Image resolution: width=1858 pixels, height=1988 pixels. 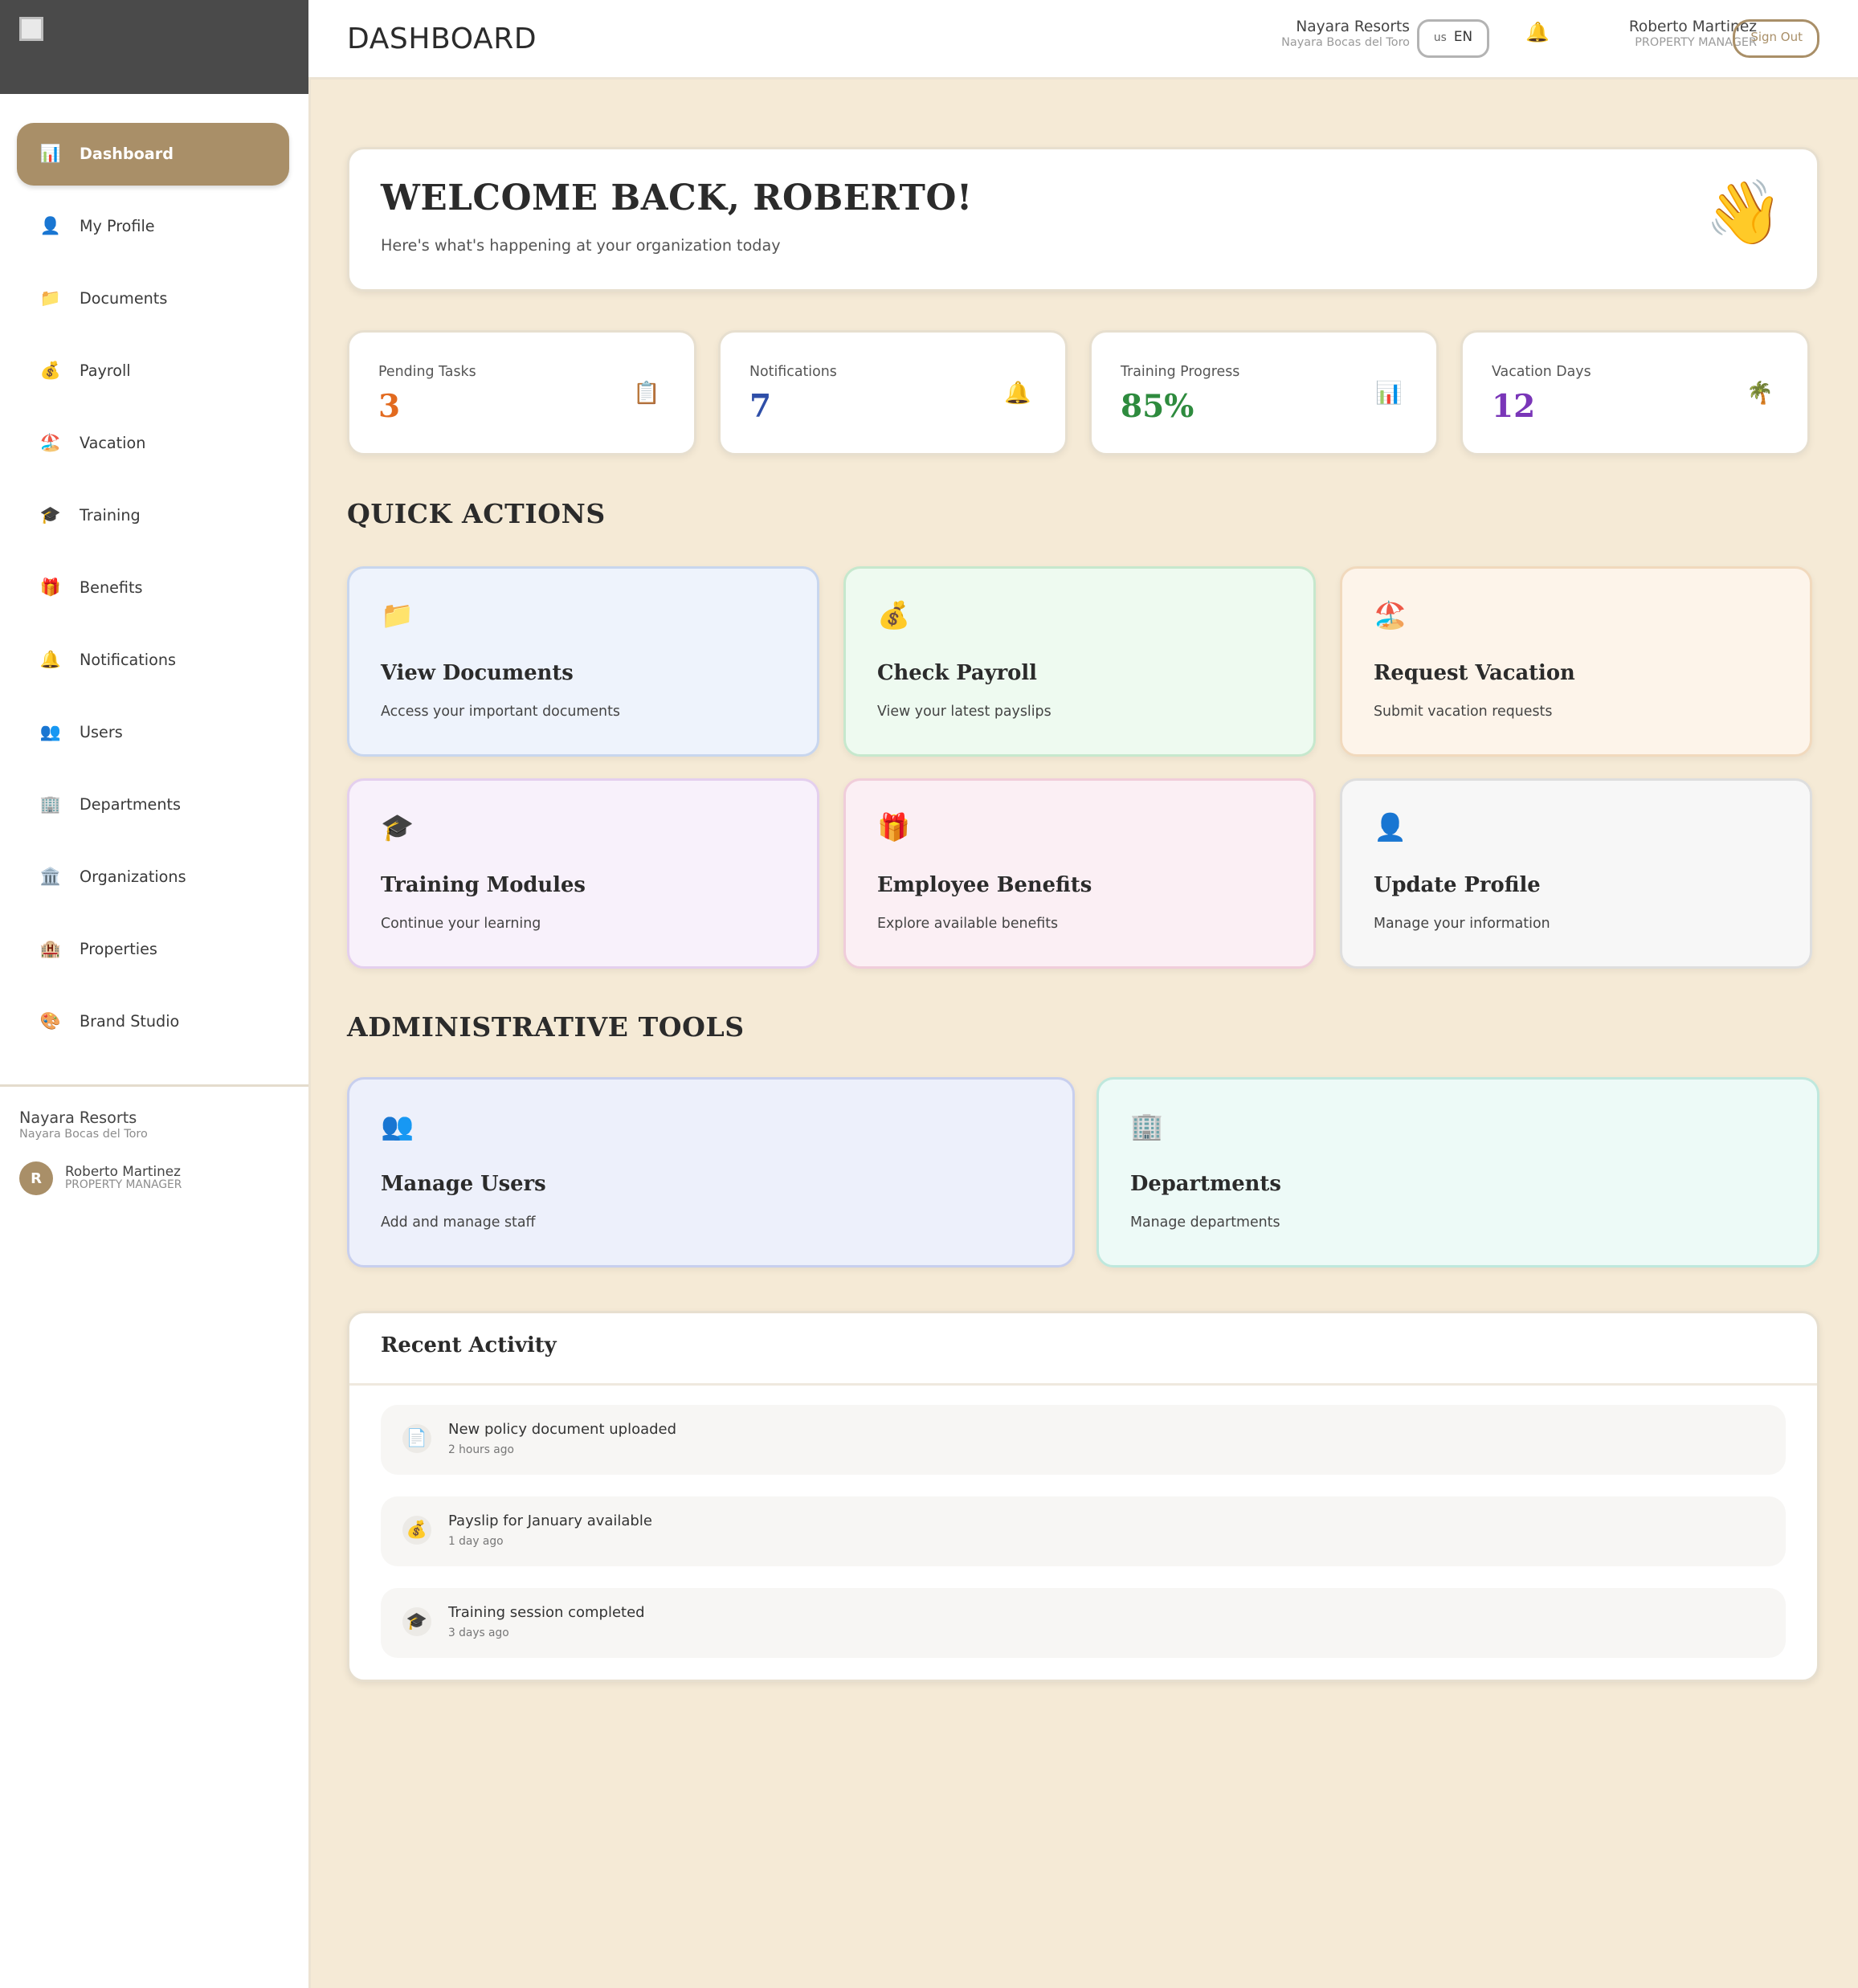 What do you see at coordinates (477, 675) in the screenshot?
I see `quick-action-title: View Documents` at bounding box center [477, 675].